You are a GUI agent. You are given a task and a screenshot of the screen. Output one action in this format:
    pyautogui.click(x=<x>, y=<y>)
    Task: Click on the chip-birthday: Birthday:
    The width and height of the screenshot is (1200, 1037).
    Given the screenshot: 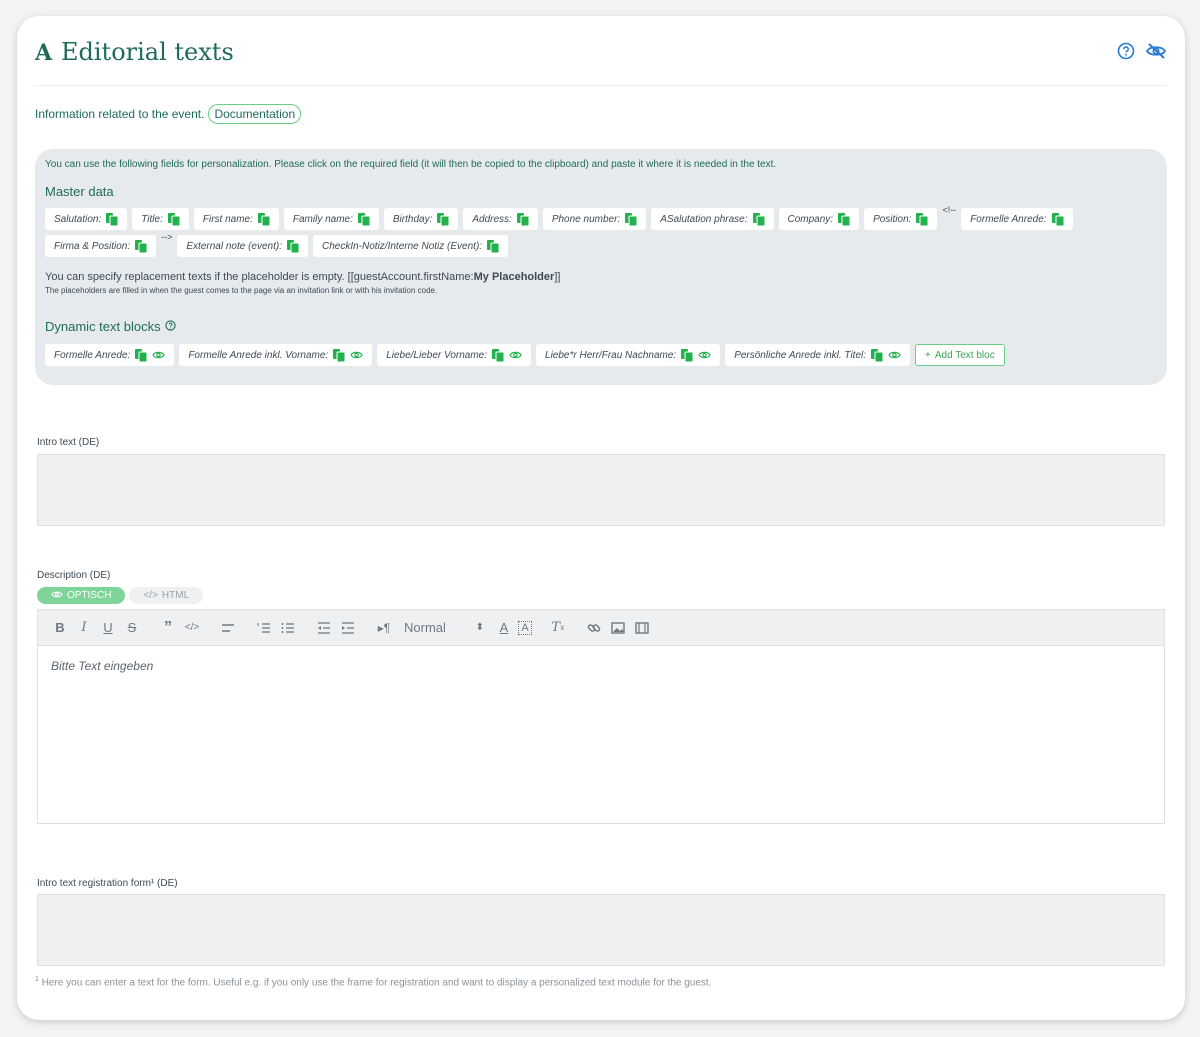 What is the action you would take?
    pyautogui.click(x=421, y=219)
    